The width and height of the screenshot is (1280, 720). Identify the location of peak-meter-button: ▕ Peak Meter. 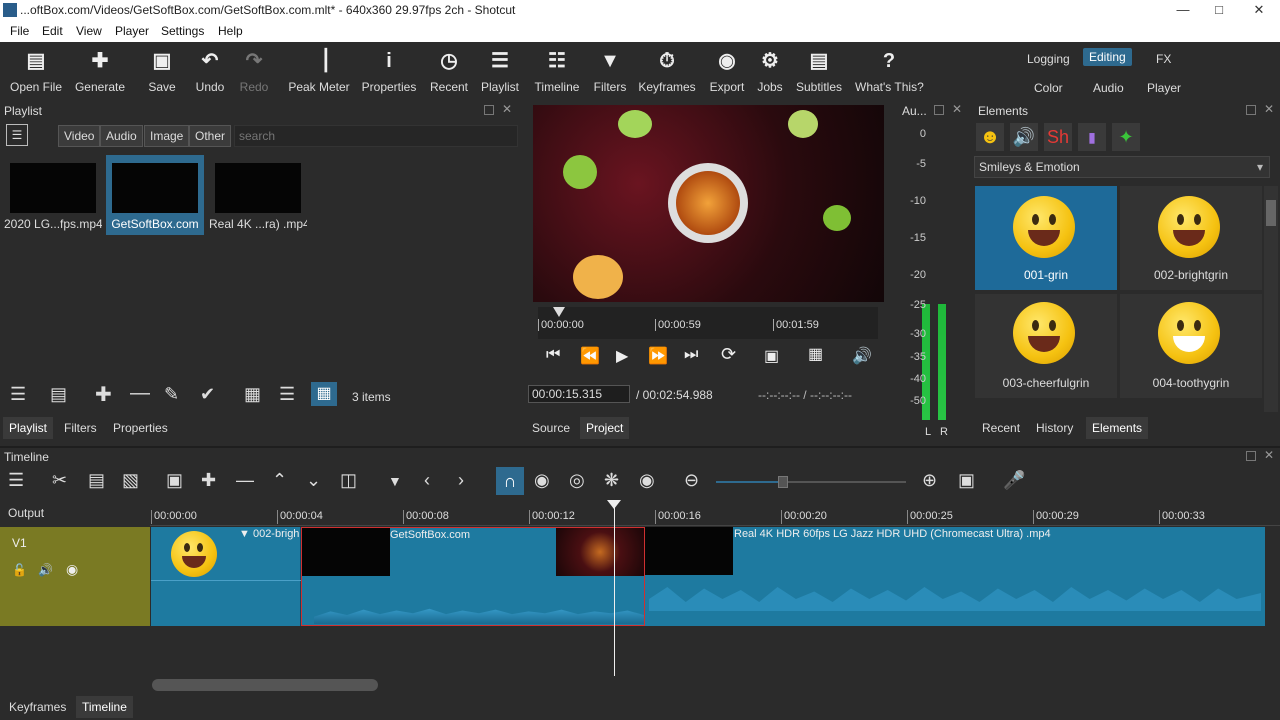
(319, 71).